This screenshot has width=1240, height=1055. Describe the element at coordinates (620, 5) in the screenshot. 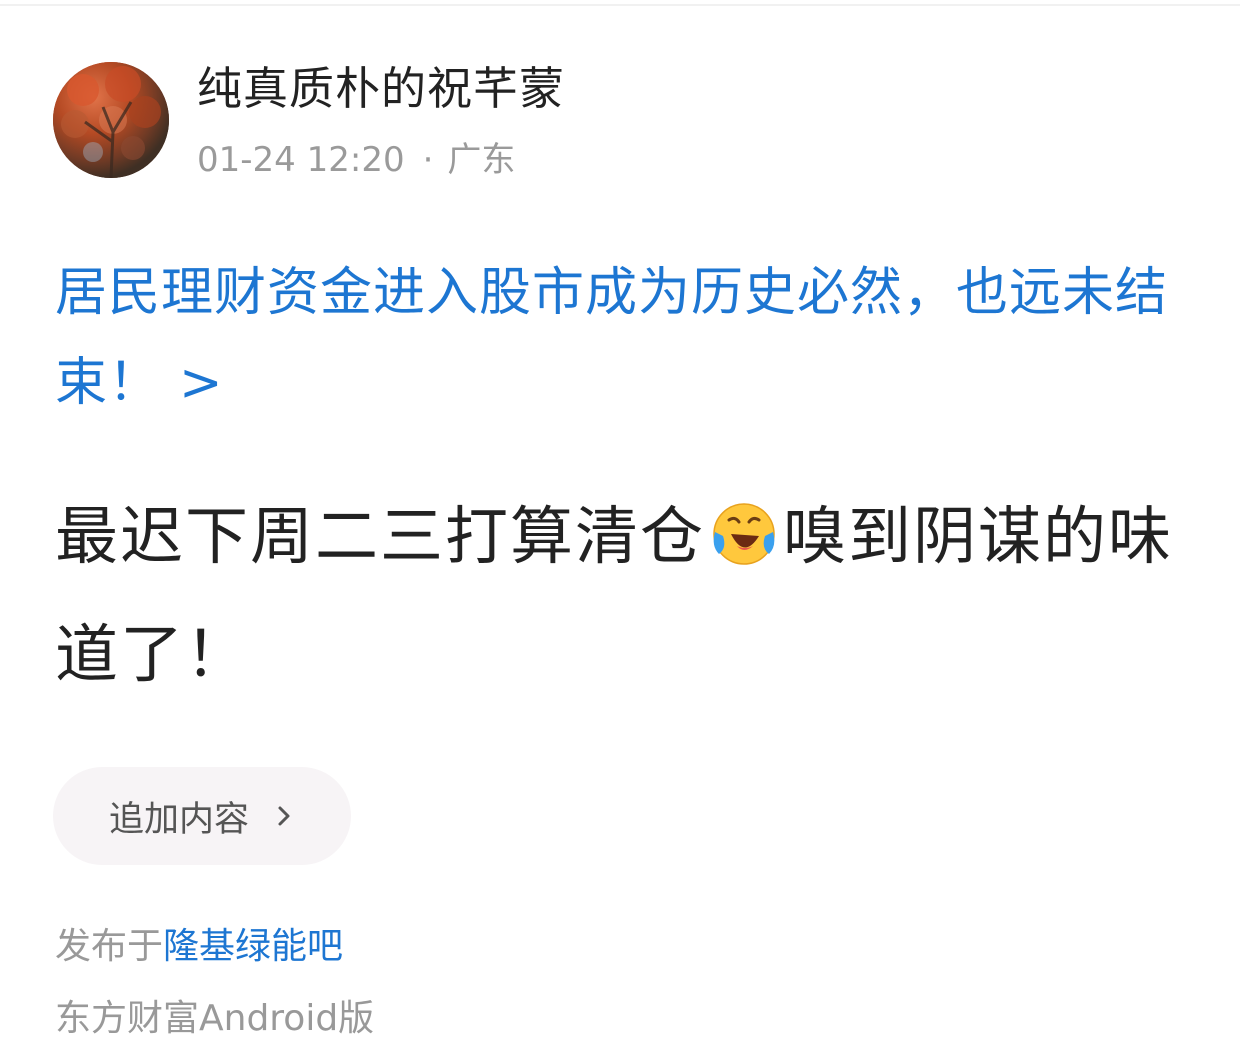

I see `top-divider` at that location.